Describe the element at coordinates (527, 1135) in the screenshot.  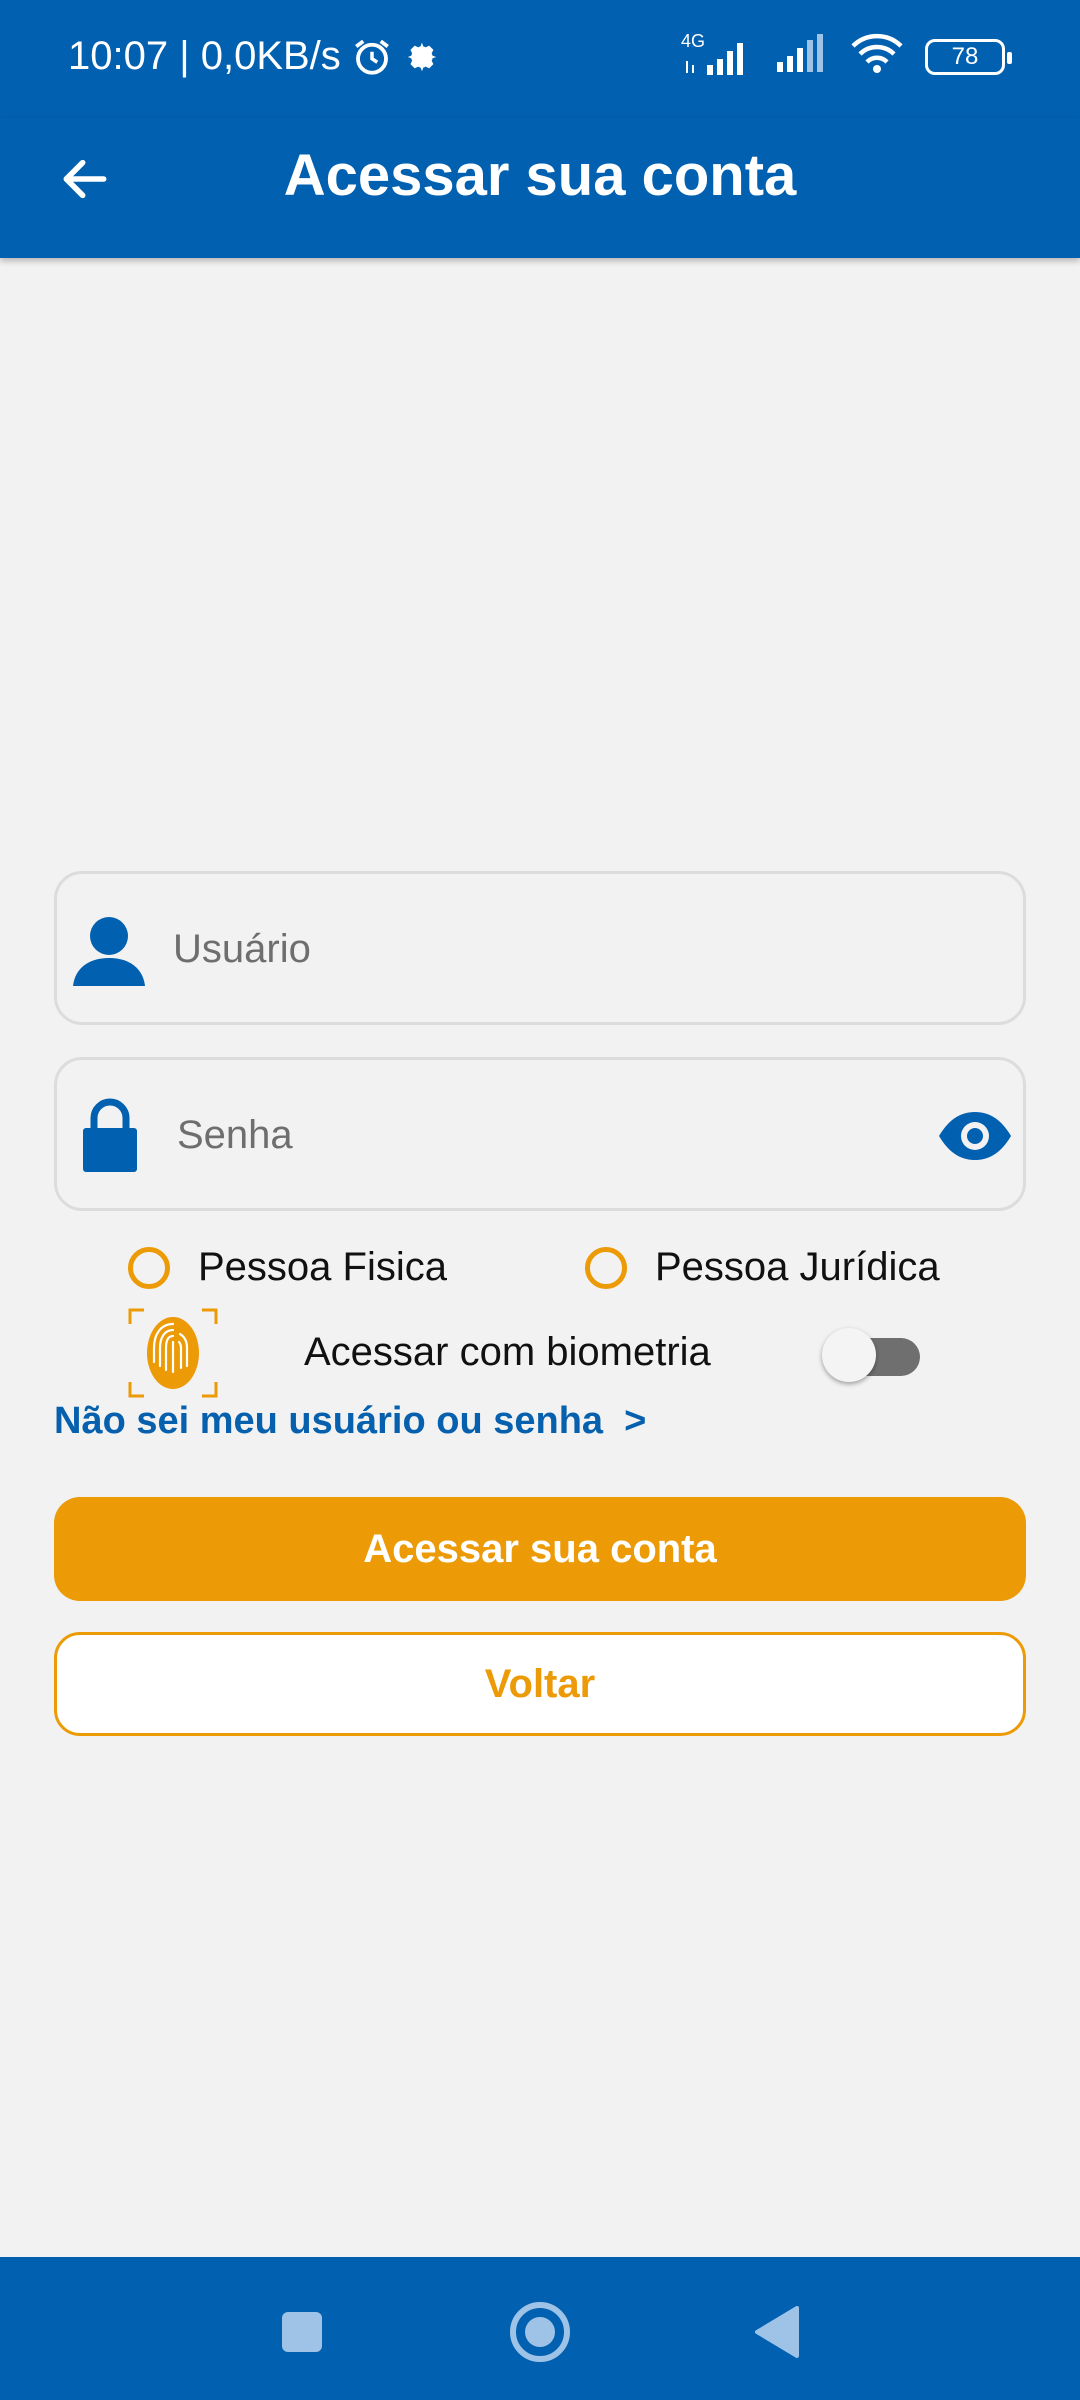
I see `password-input` at that location.